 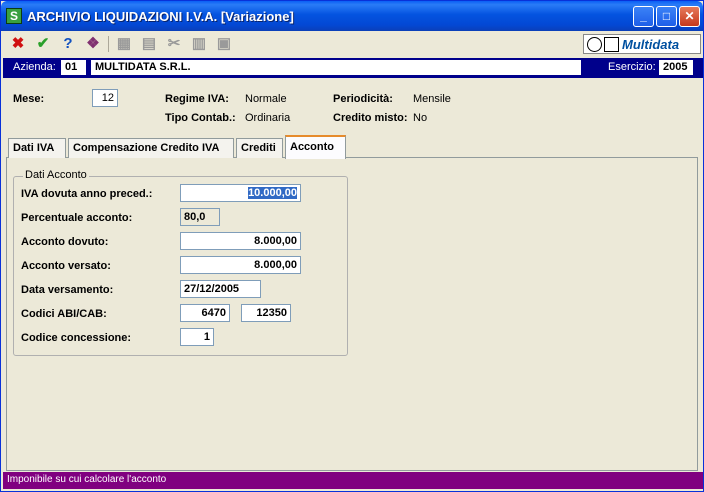 I want to click on app-icon: S, so click(x=14, y=16).